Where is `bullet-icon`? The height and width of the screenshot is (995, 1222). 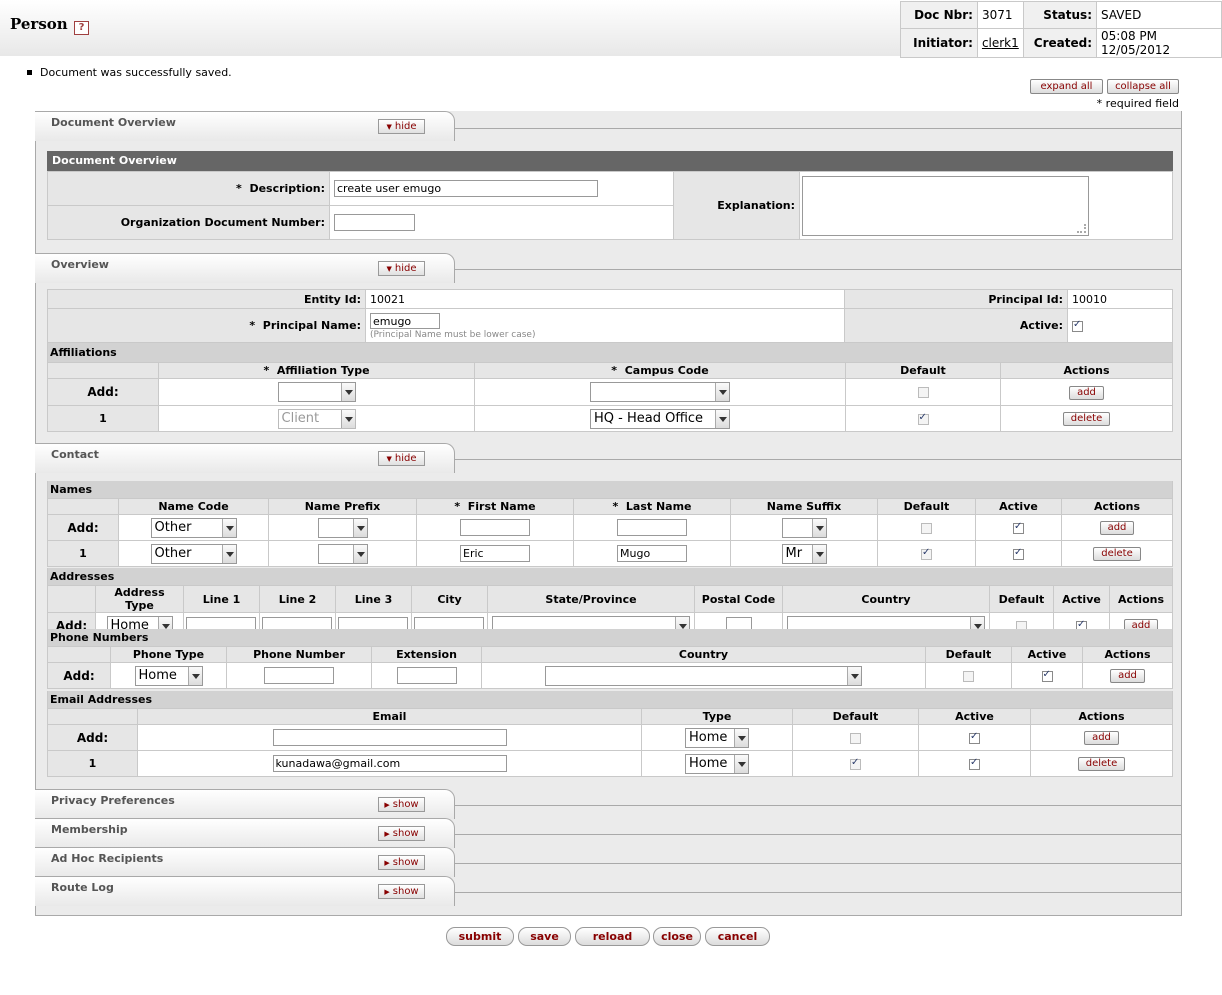
bullet-icon is located at coordinates (29, 72).